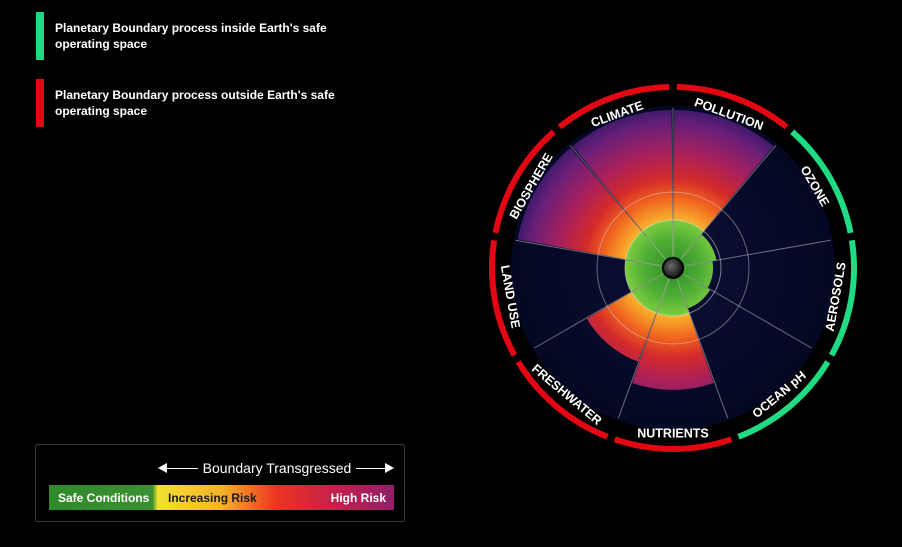 The image size is (902, 547). What do you see at coordinates (40, 36) in the screenshot?
I see `legend-swatch-green` at bounding box center [40, 36].